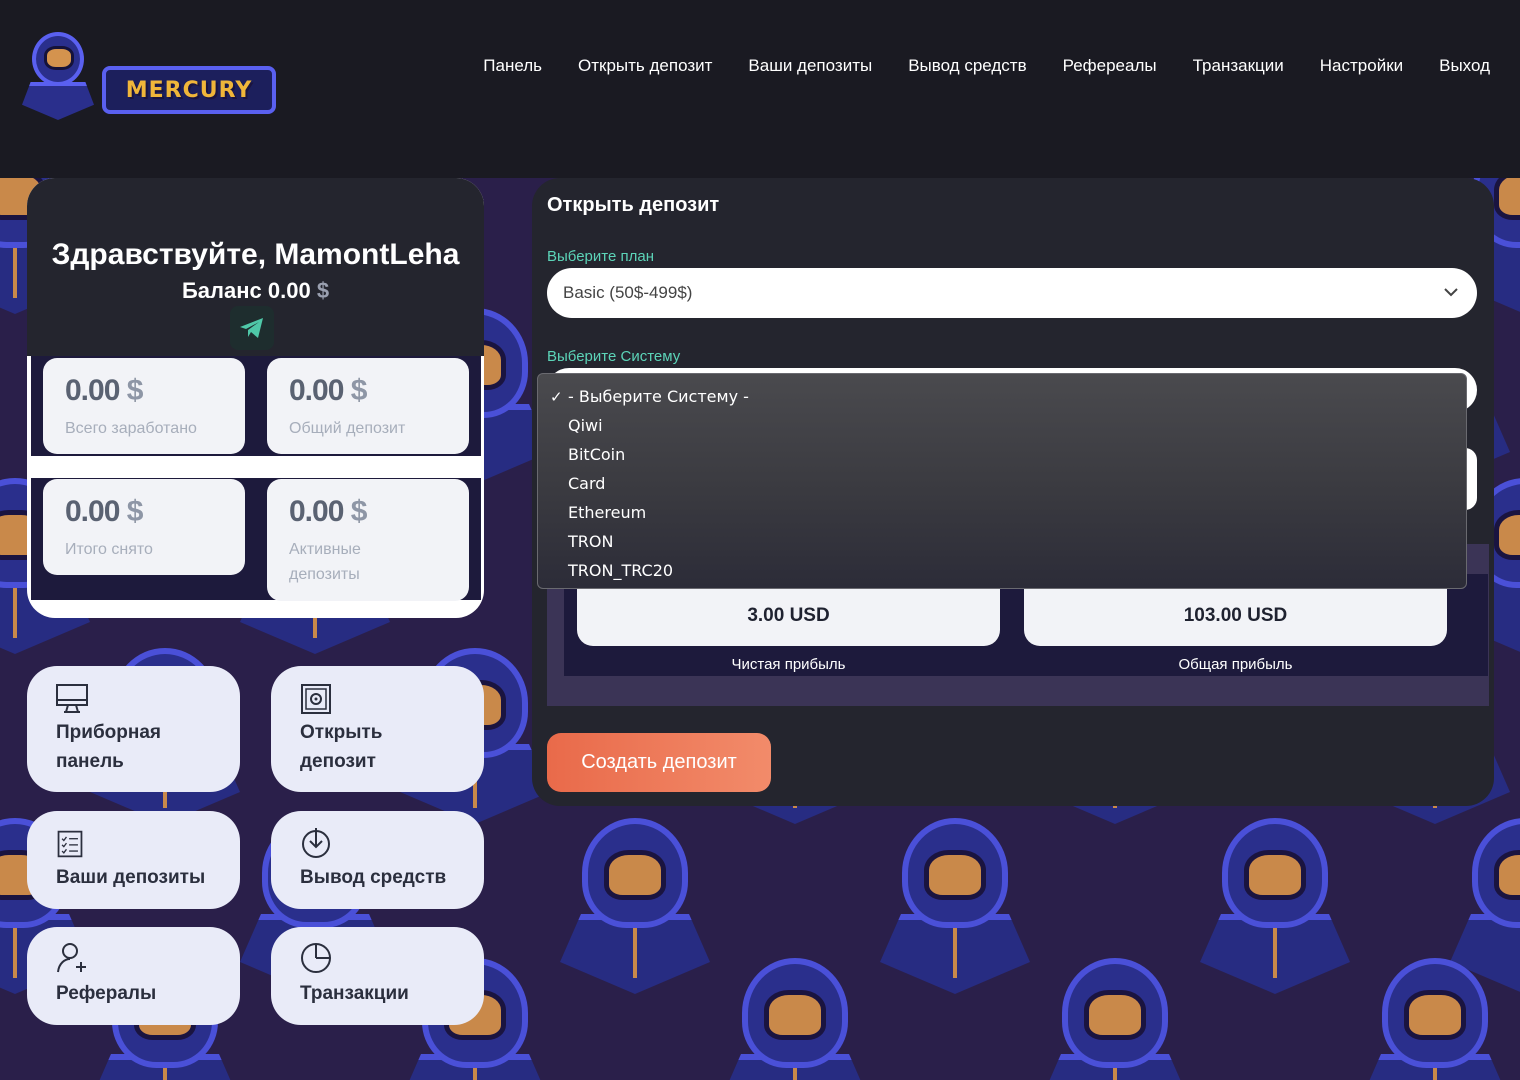 This screenshot has width=1520, height=1080. Describe the element at coordinates (341, 747) in the screenshot. I see `tile-label: Открыть депозит` at that location.